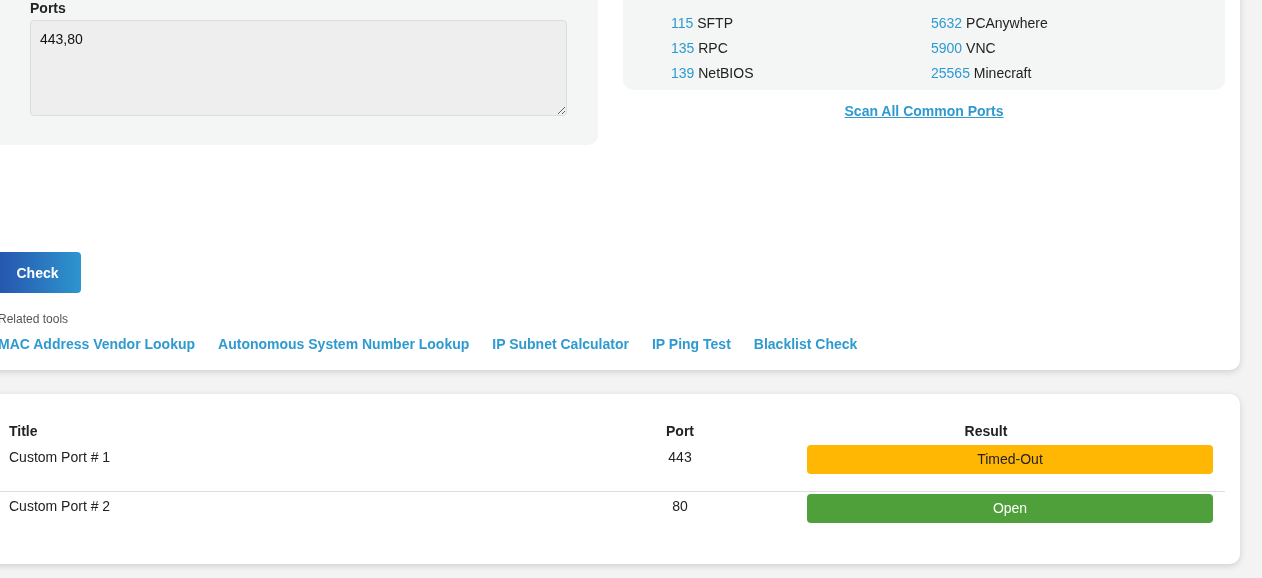  Describe the element at coordinates (48, 9) in the screenshot. I see `field-label: Ports` at that location.